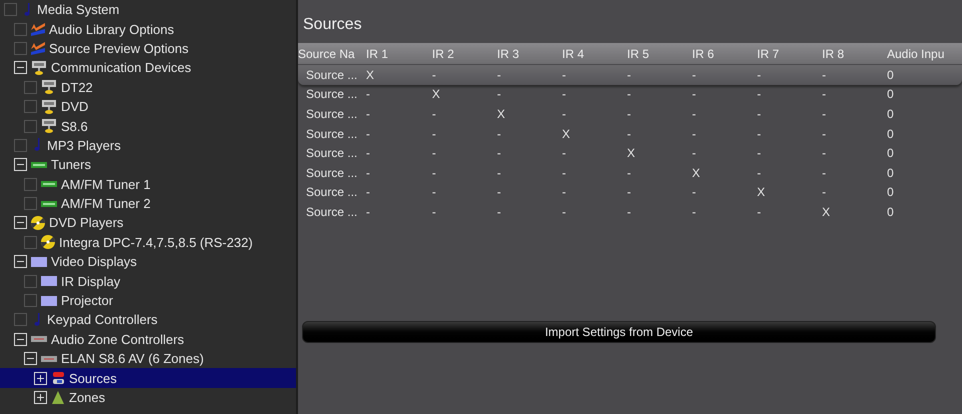 Image resolution: width=962 pixels, height=414 pixels. I want to click on table-row: Source ... - - - - - - - X 0, so click(630, 212).